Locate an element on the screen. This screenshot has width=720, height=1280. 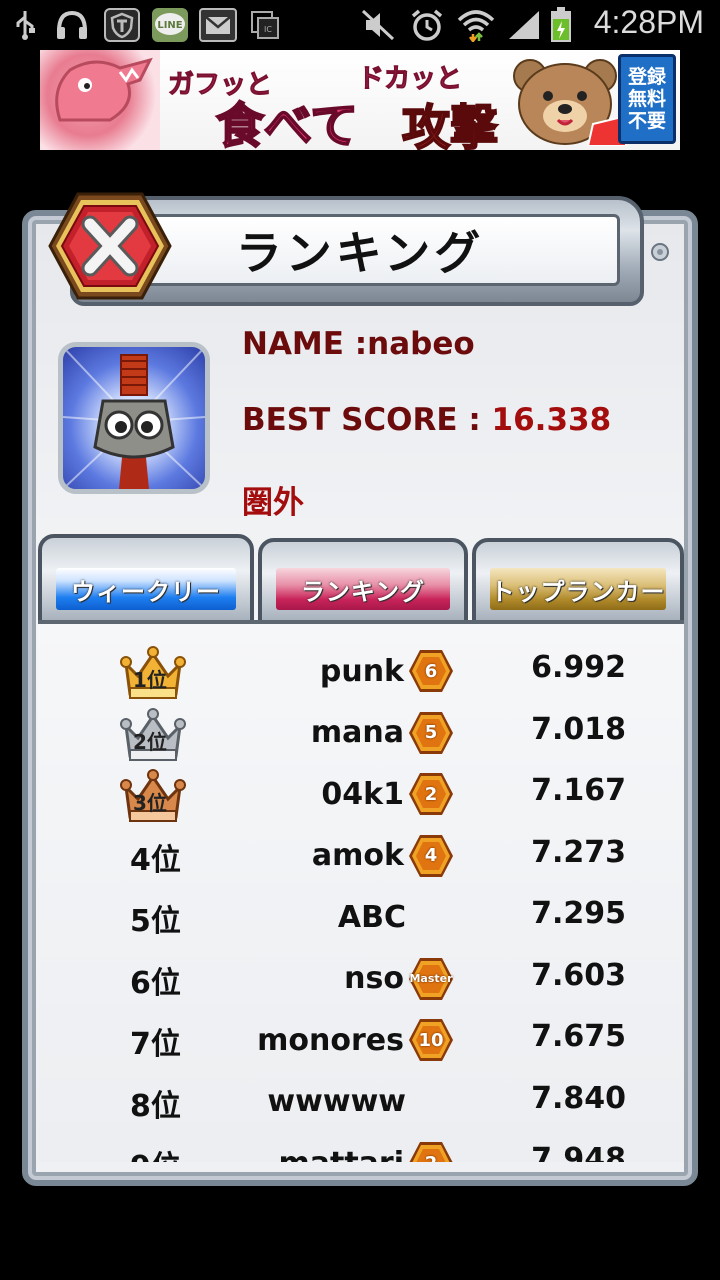
player-name: amok is located at coordinates (357, 855).